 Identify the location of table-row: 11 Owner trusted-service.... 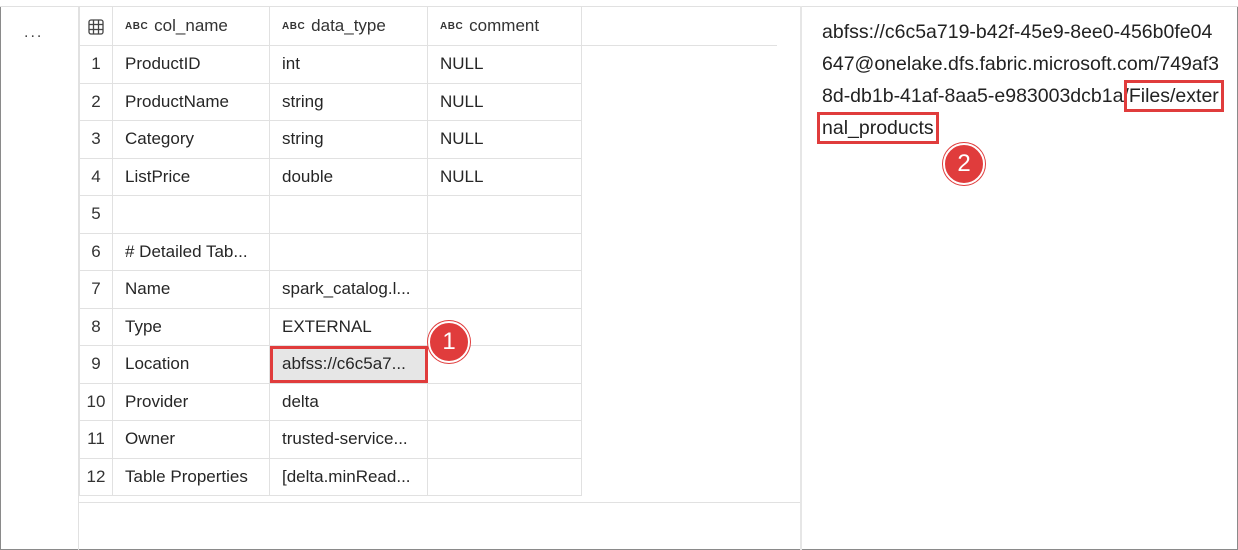
(428, 439).